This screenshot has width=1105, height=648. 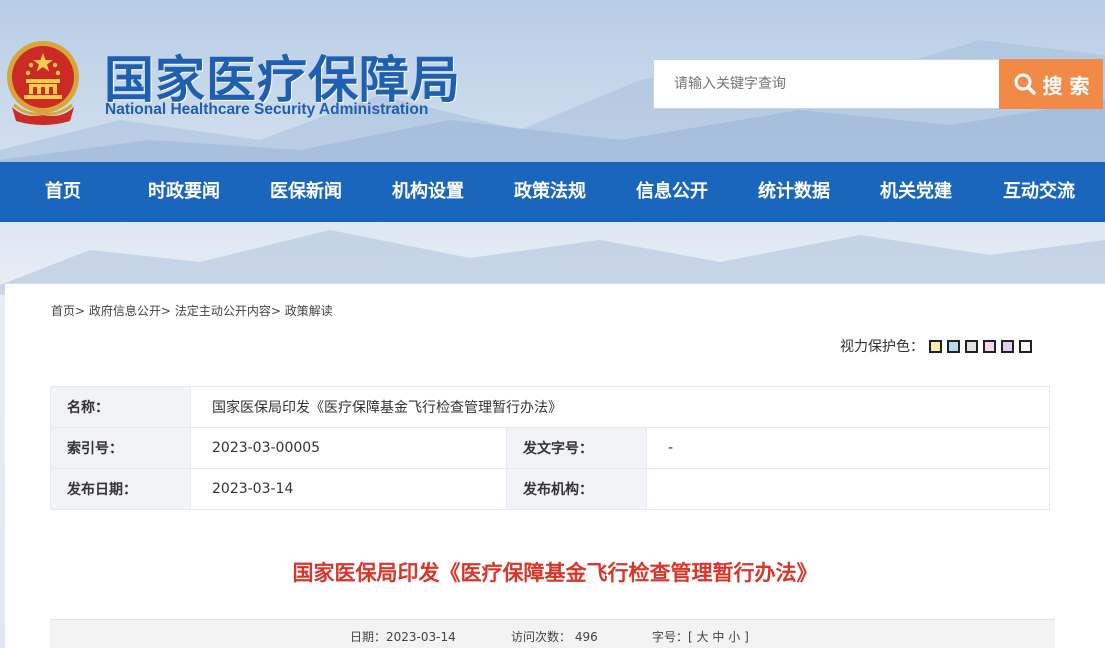 I want to click on font-size-small: 小, so click(x=734, y=637).